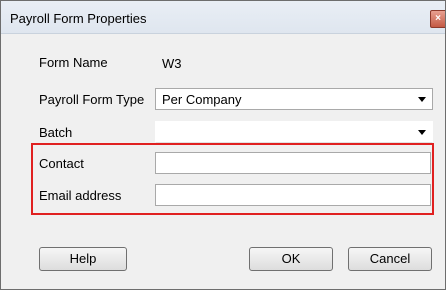 Image resolution: width=446 pixels, height=290 pixels. I want to click on email-label: Email address, so click(80, 195).